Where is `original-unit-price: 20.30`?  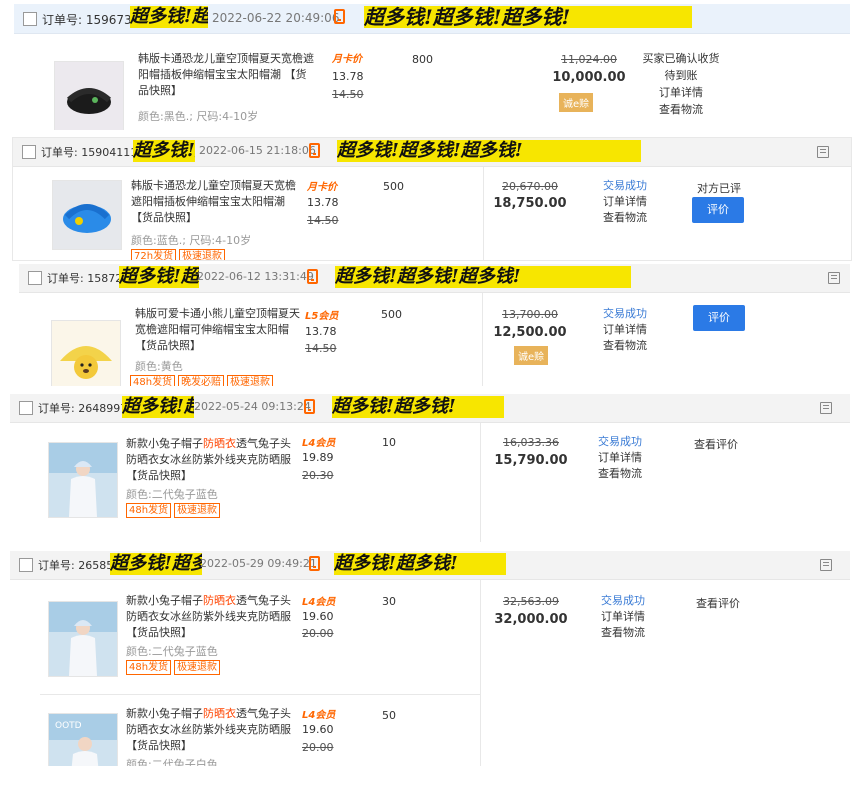
original-unit-price: 20.30 is located at coordinates (318, 475).